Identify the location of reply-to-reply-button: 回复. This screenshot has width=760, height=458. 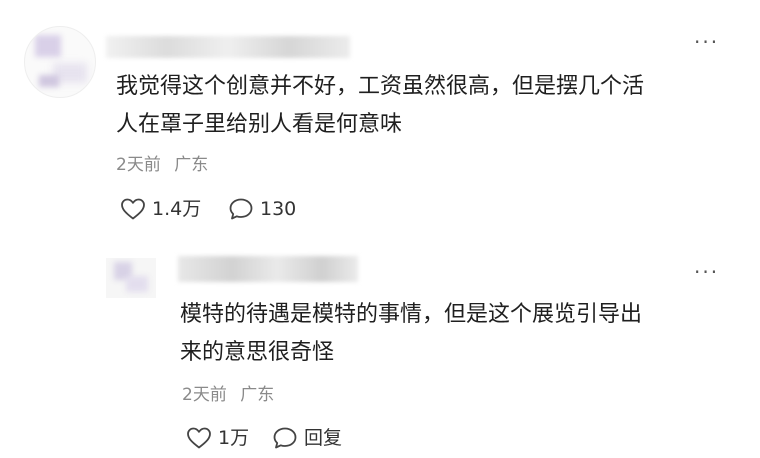
(307, 438).